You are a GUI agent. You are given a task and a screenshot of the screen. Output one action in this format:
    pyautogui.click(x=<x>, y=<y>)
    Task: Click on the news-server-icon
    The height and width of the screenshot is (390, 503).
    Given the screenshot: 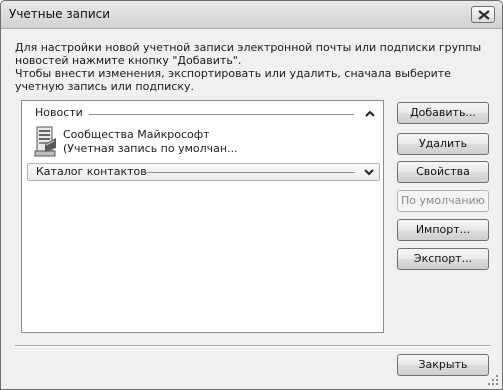 What is the action you would take?
    pyautogui.click(x=45, y=141)
    